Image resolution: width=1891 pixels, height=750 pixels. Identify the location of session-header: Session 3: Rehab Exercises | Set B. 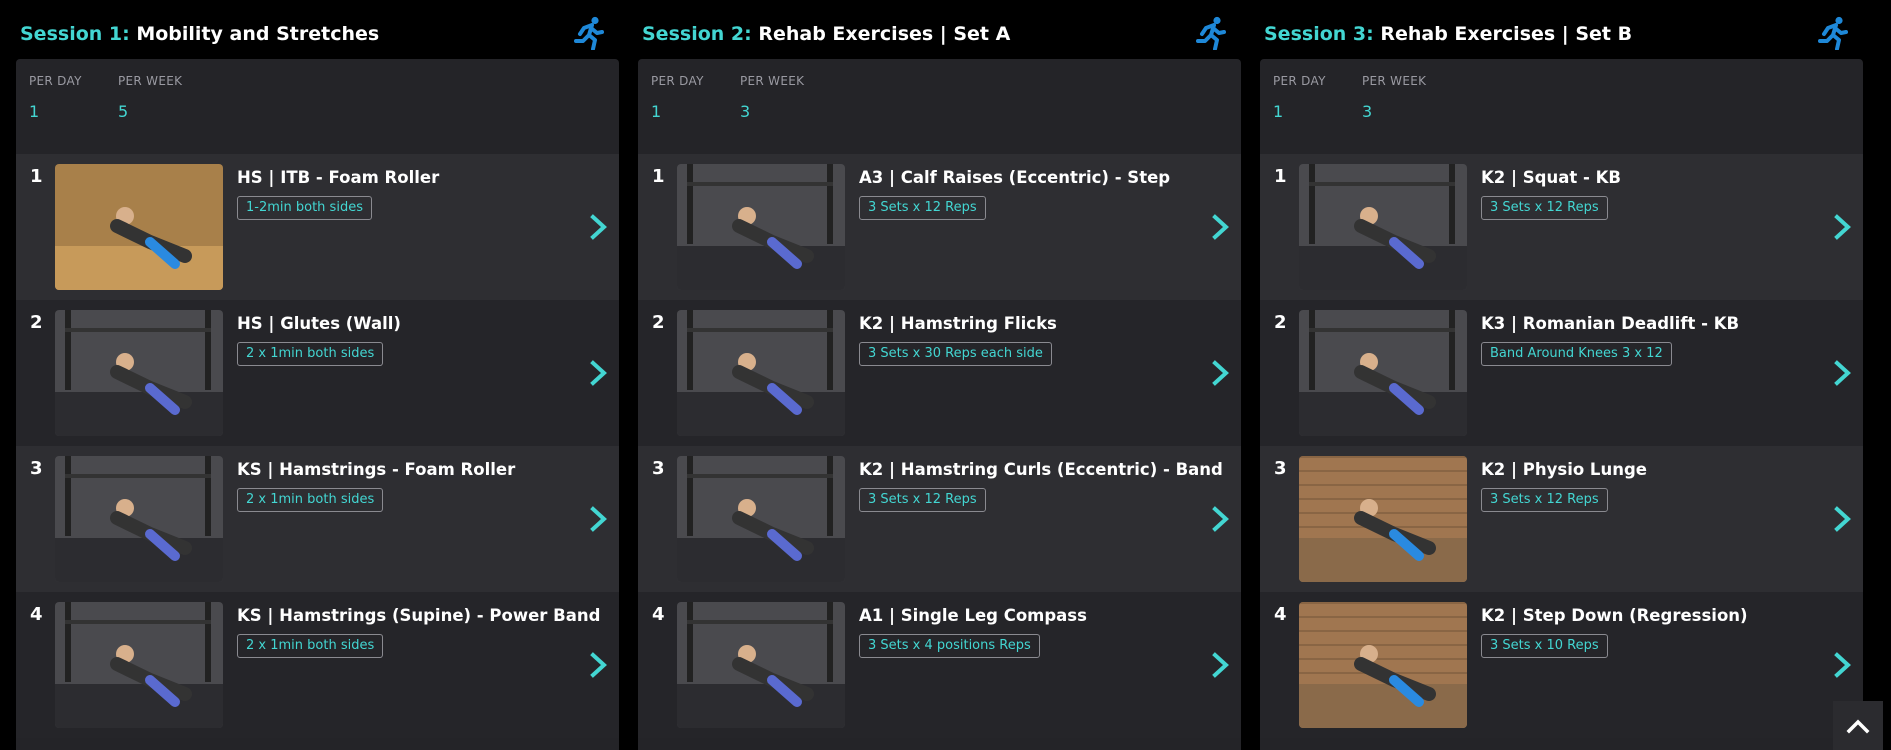
(1561, 29).